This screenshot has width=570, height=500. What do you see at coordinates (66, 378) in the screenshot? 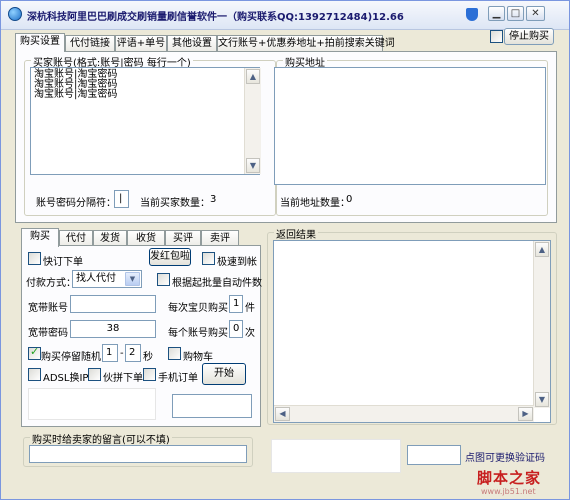
I see `adsl-label: ADSL换IP` at bounding box center [66, 378].